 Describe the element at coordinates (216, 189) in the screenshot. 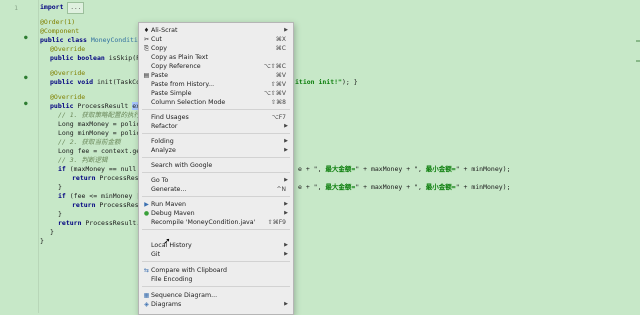

I see `menu-item-generate: Generate... ^N` at that location.